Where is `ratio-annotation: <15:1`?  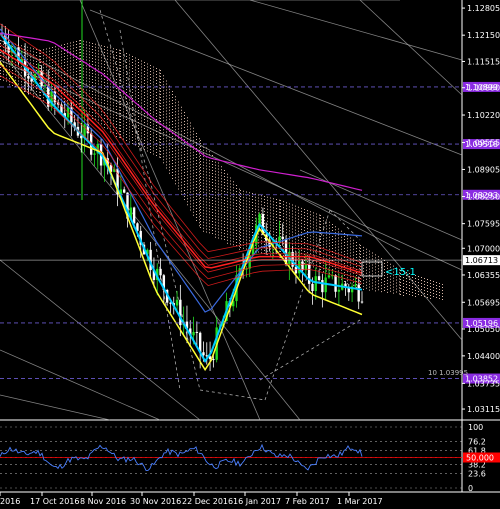
ratio-annotation: <15:1 is located at coordinates (400, 272).